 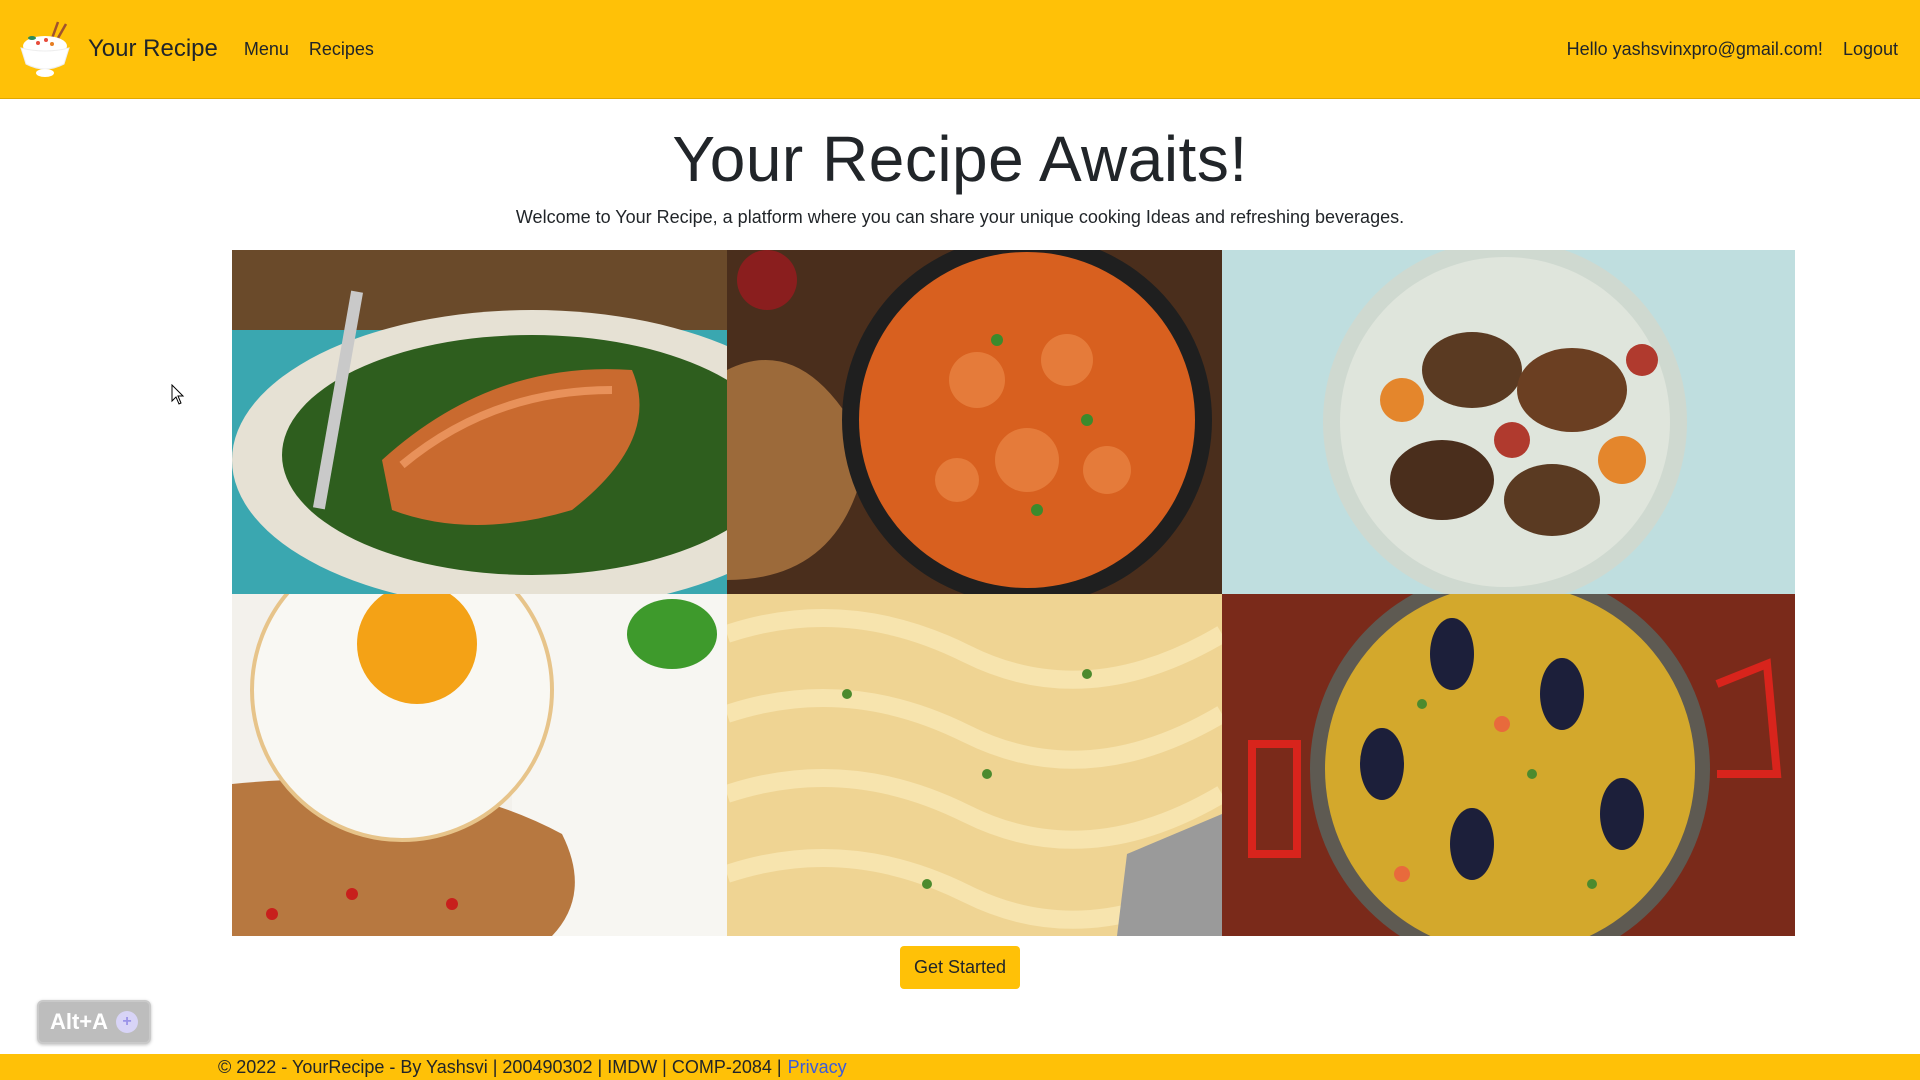 What do you see at coordinates (1508, 422) in the screenshot?
I see `roast-chicken-image` at bounding box center [1508, 422].